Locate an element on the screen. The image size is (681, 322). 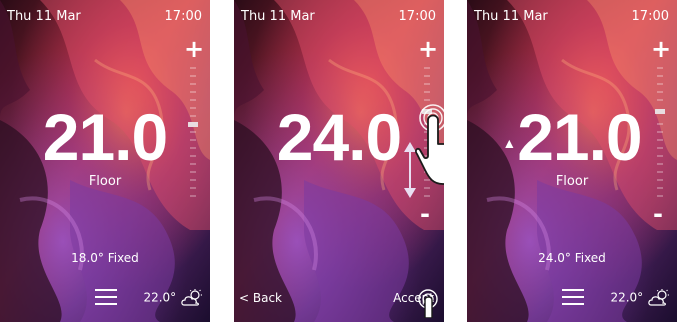
temperature-display: 21.0 is located at coordinates (105, 137).